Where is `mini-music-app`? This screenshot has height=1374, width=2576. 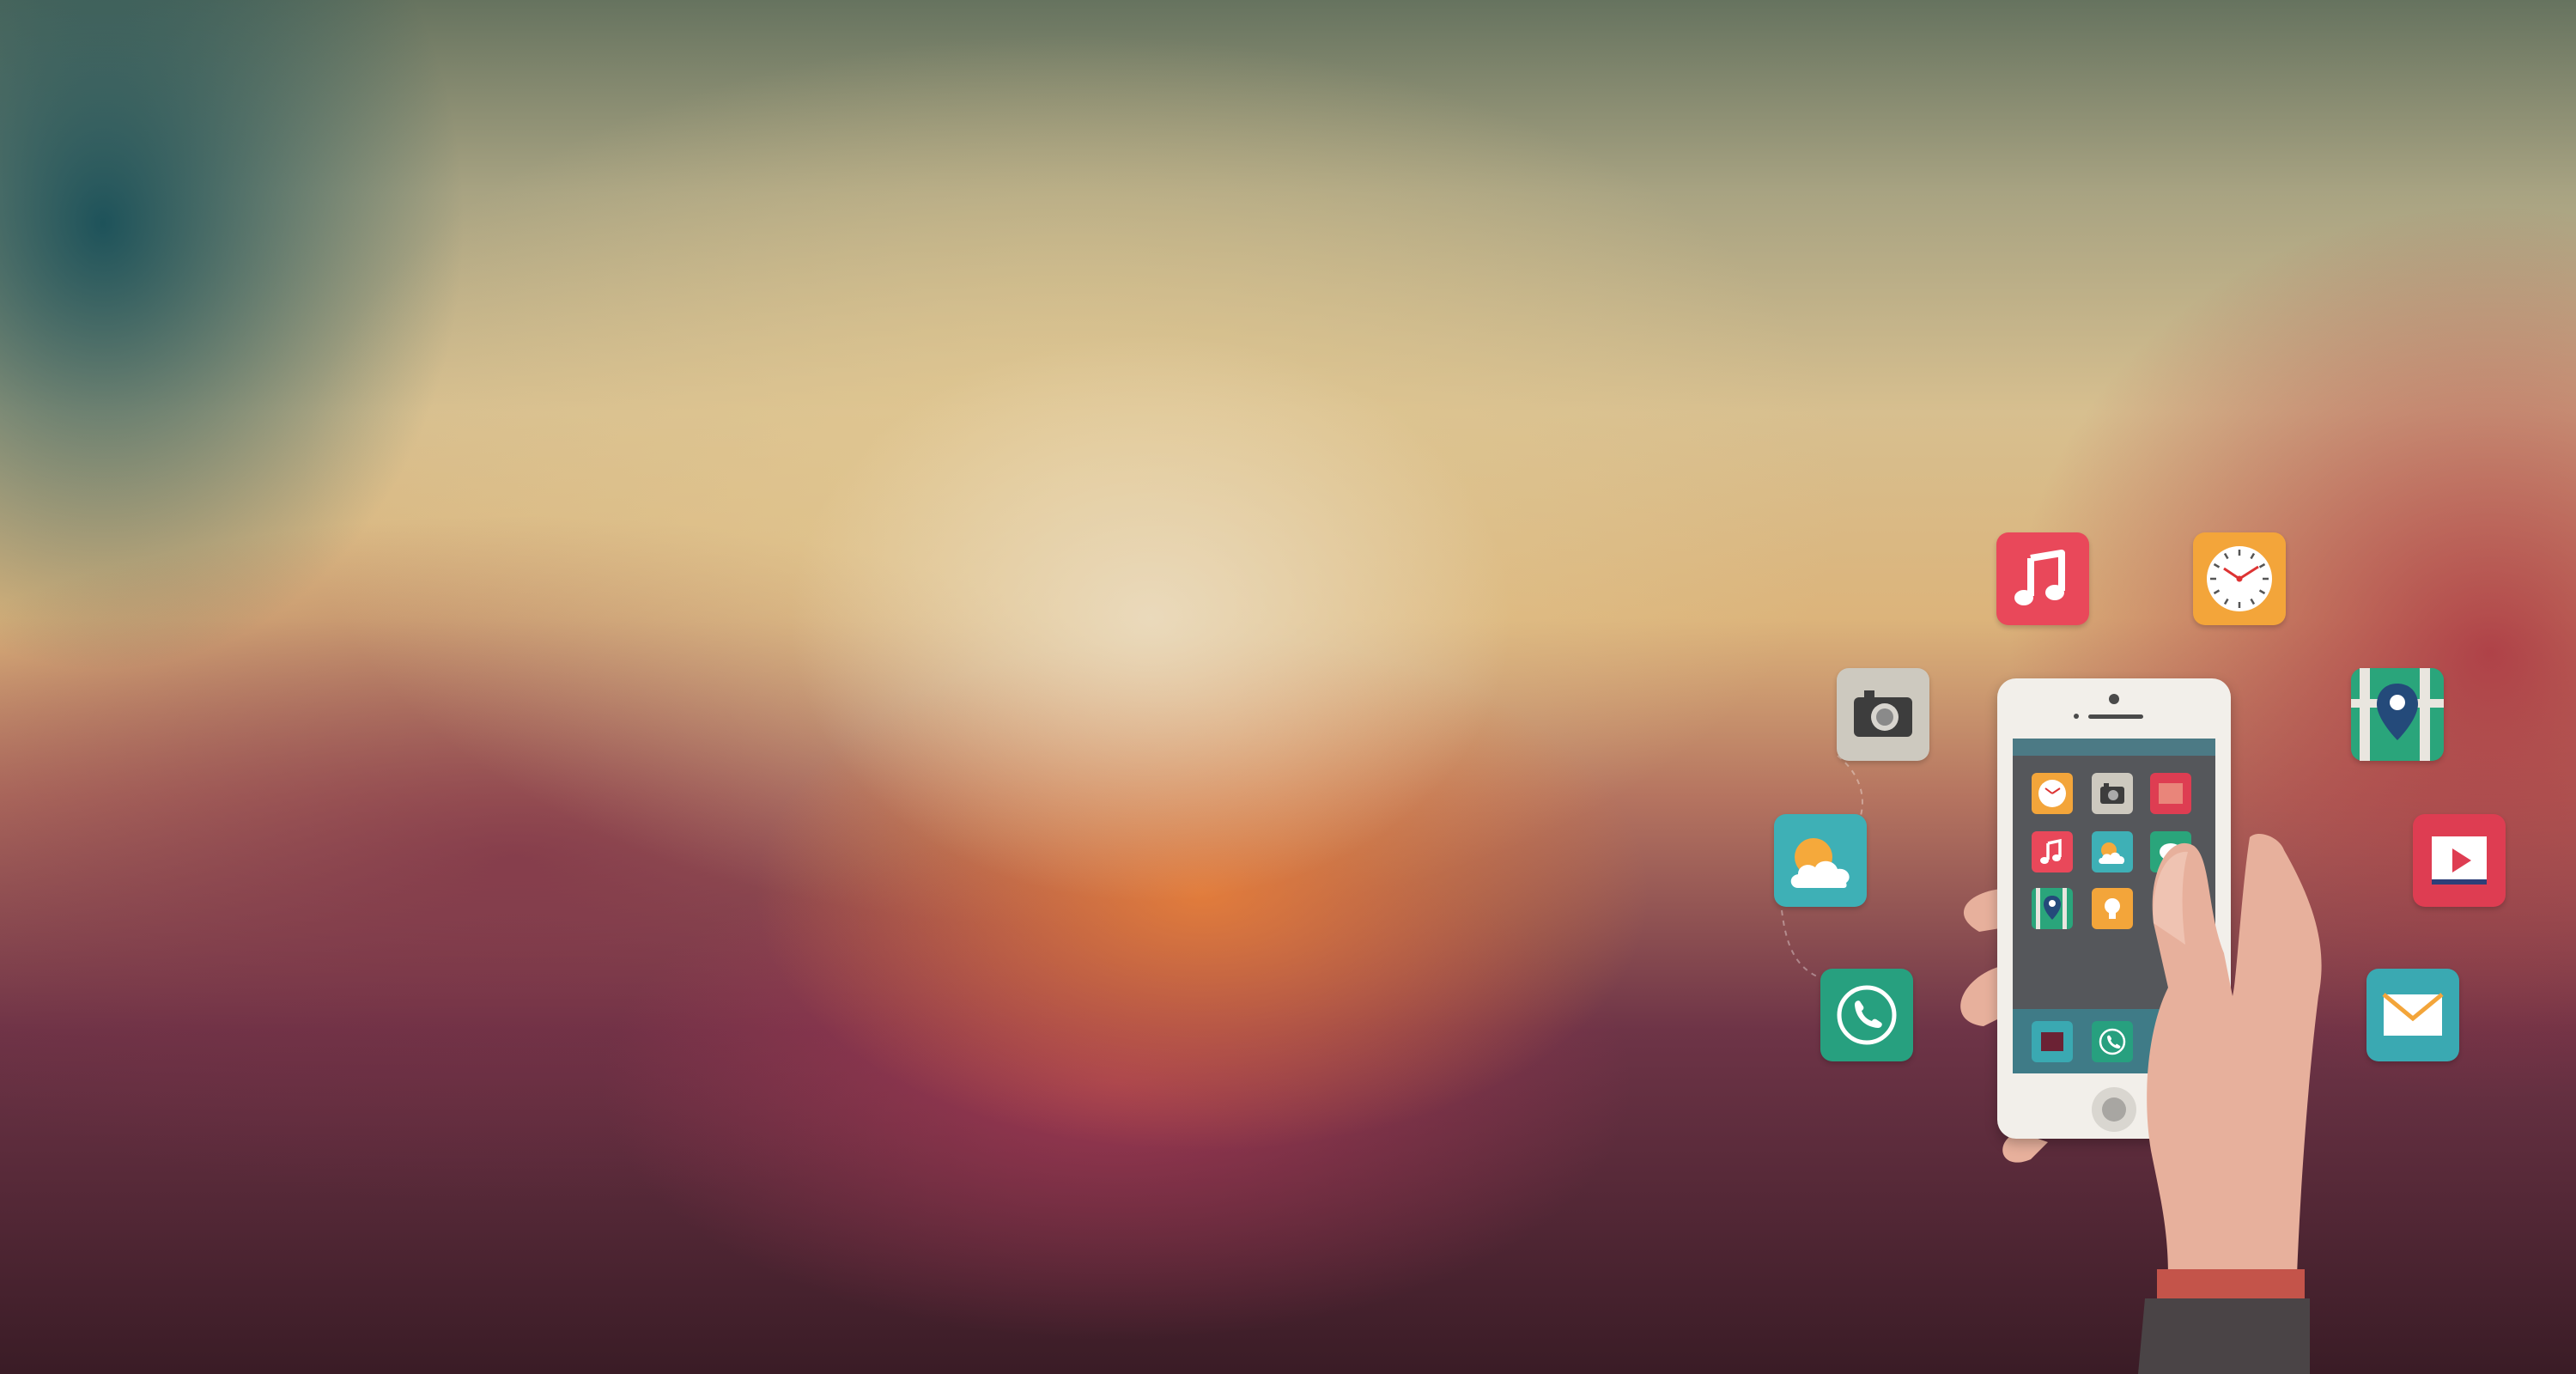 mini-music-app is located at coordinates (2053, 851).